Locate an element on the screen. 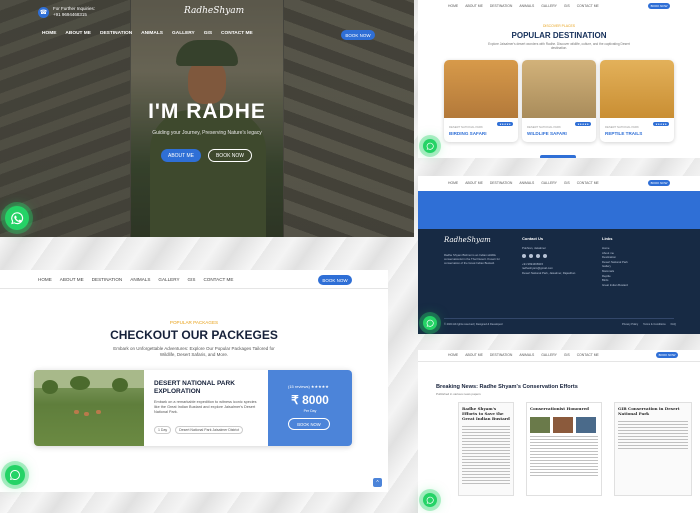 The height and width of the screenshot is (513, 700). package-reviews: (15 reviews) ★★★★★ is located at coordinates (308, 386).